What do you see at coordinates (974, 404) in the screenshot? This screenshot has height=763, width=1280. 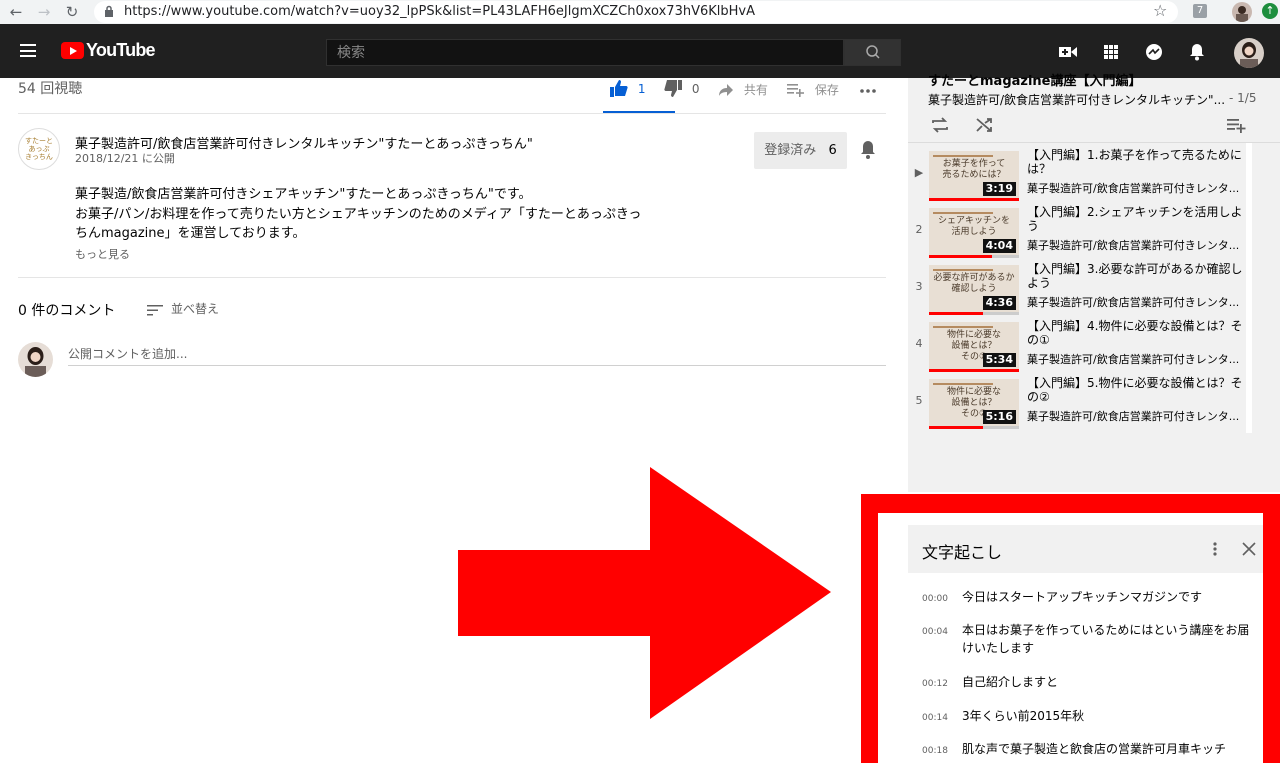 I see `video-thumbnail: 物件に必要な 設備とは？ その② 5:16` at bounding box center [974, 404].